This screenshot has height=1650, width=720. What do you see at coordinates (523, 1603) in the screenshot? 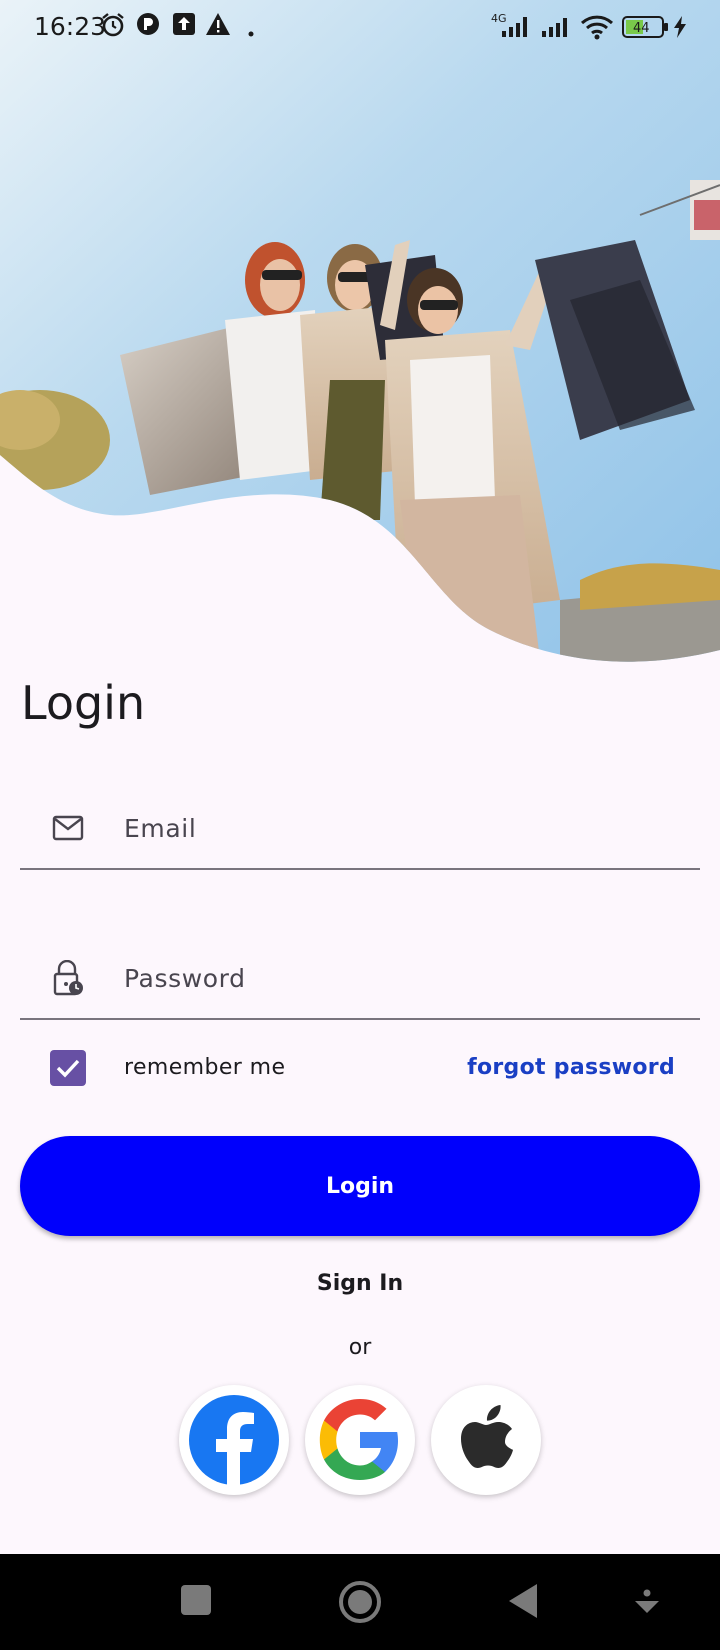
I see `back-icon` at bounding box center [523, 1603].